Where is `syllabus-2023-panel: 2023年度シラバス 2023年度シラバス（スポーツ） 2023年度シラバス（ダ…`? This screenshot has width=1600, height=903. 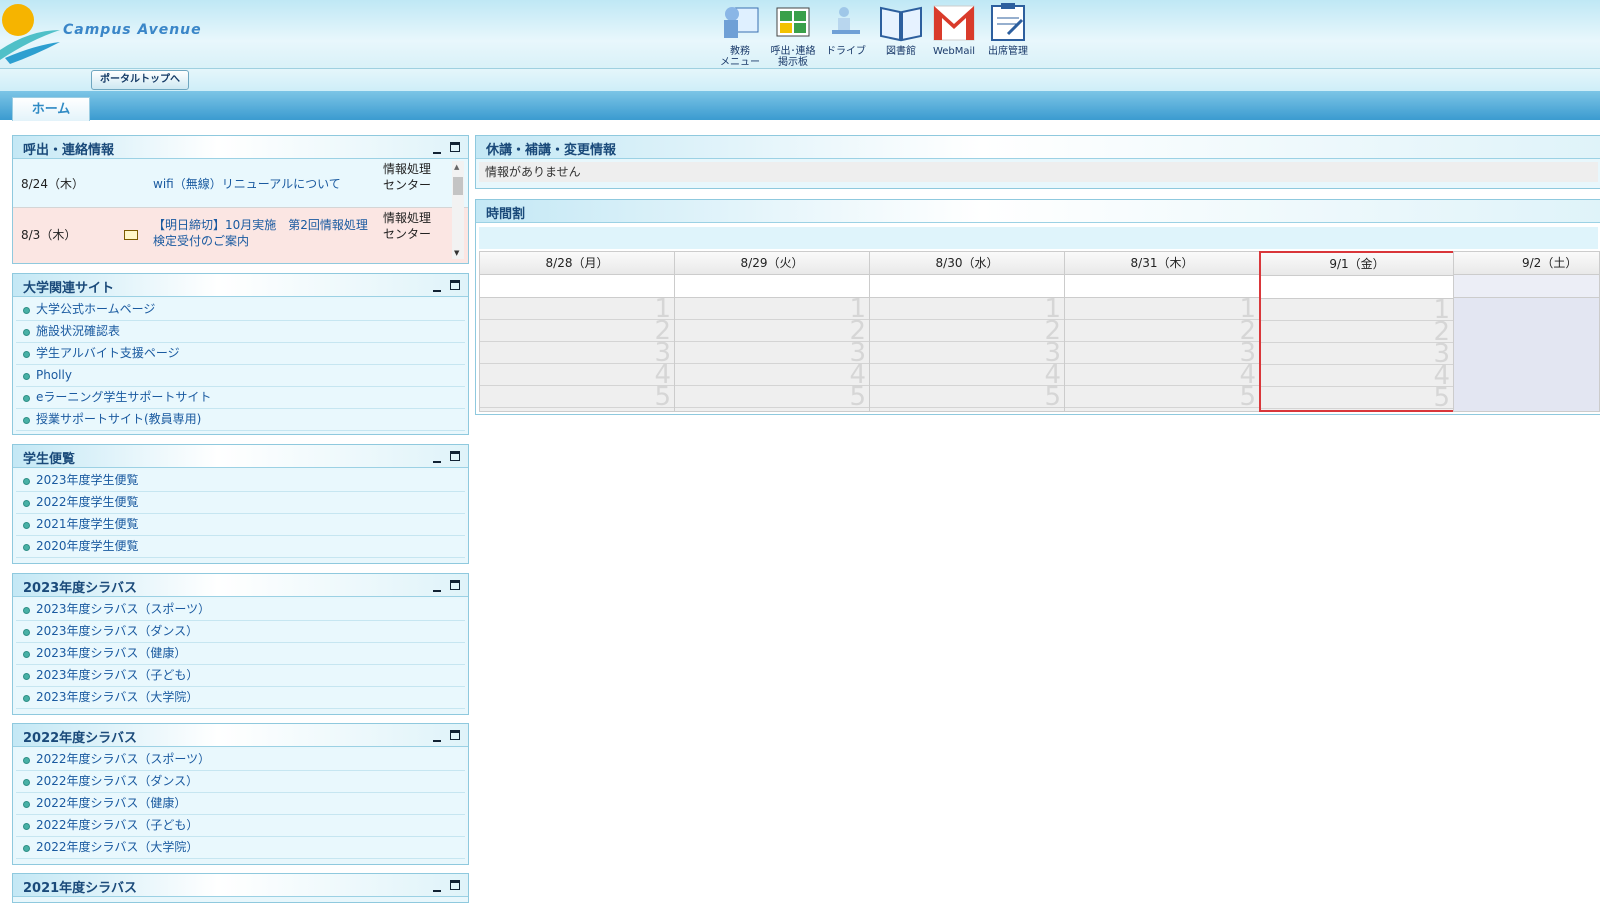
syllabus-2023-panel: 2023年度シラバス 2023年度シラバス（スポーツ） 2023年度シラバス（ダ… is located at coordinates (240, 644).